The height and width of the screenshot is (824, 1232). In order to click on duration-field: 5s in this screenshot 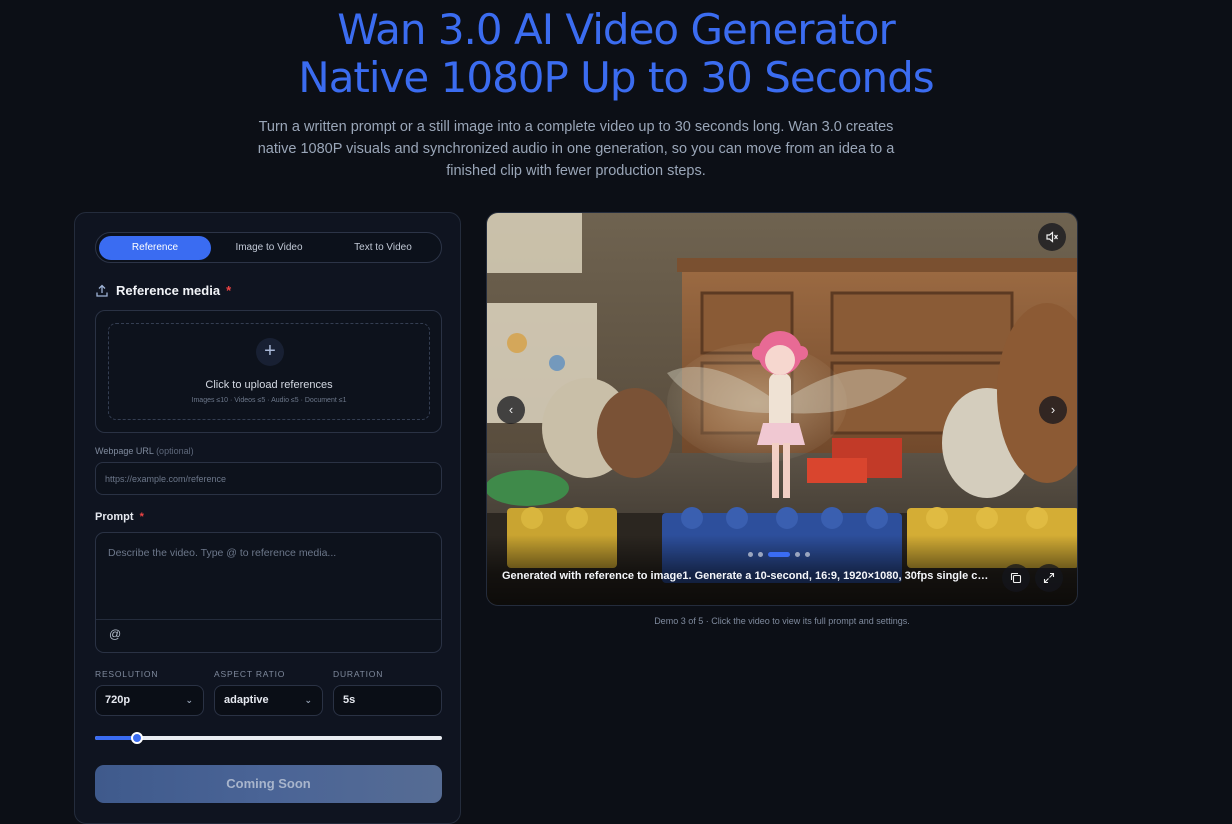, I will do `click(387, 700)`.